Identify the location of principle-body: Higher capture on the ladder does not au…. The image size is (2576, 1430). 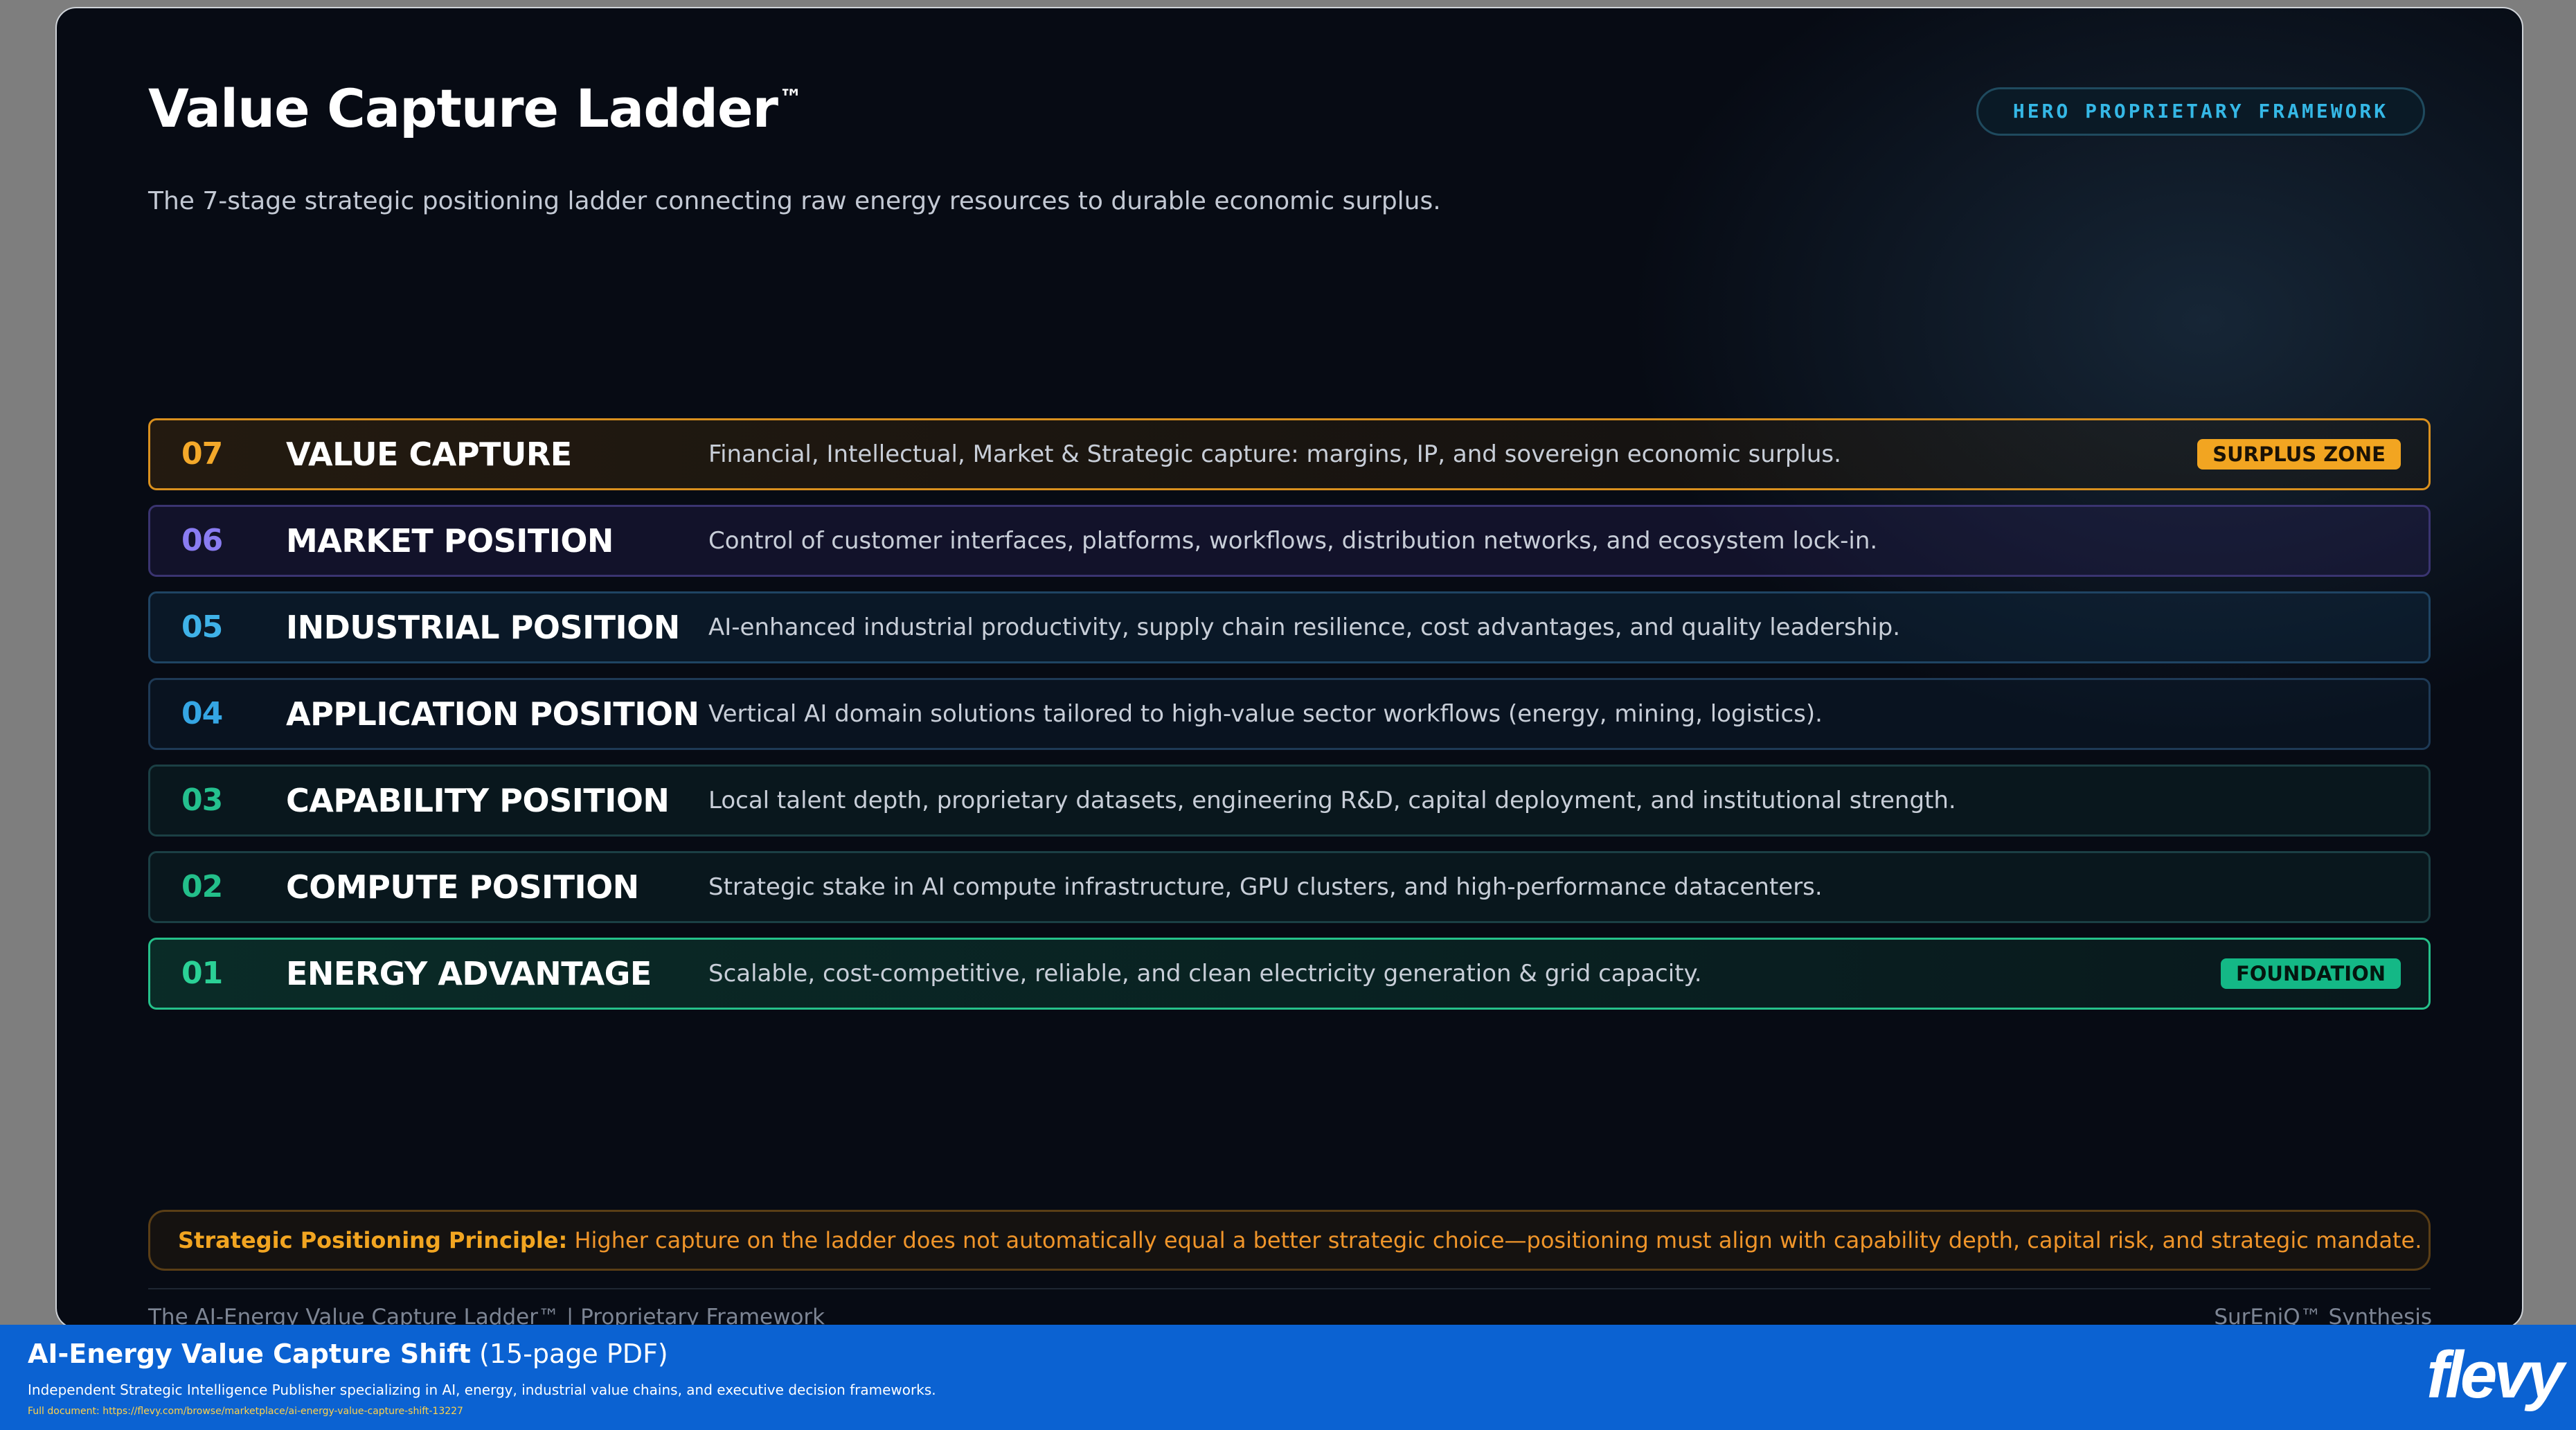
(1494, 1240).